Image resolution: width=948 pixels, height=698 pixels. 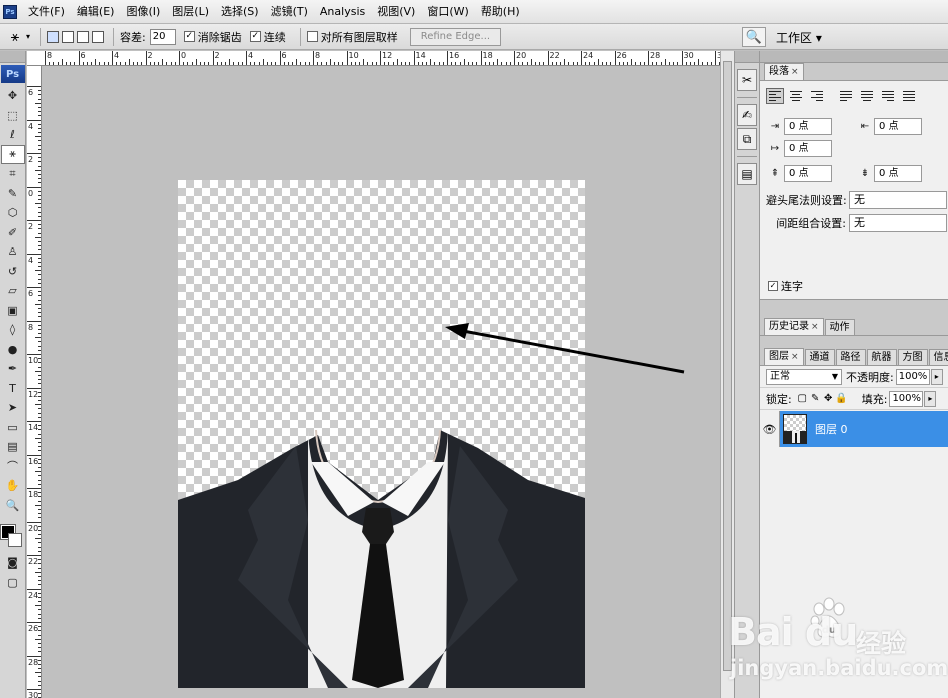 I want to click on magic-wand-tool-preset-icon: ⚹, so click(x=15, y=37).